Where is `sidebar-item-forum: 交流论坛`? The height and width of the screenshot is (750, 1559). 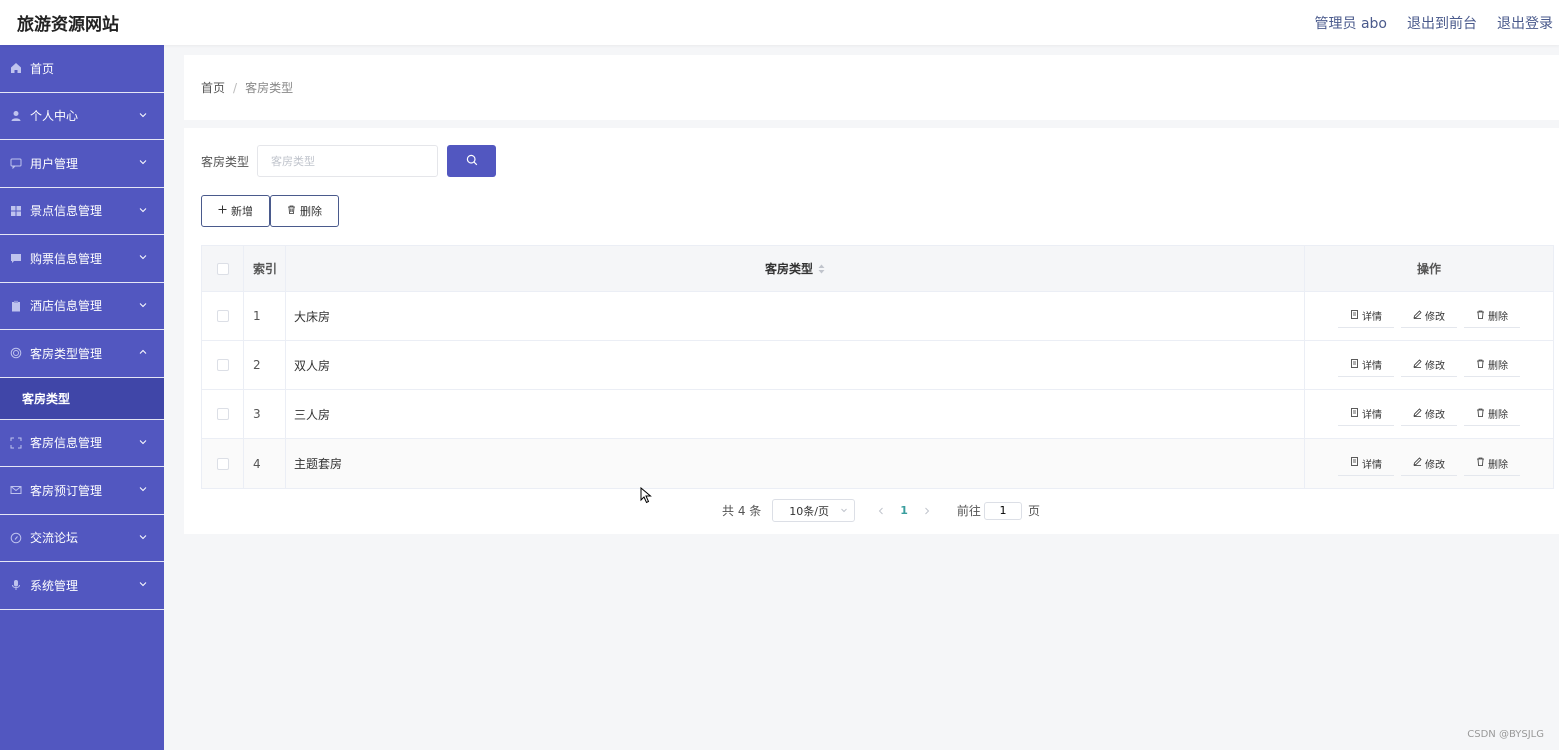 sidebar-item-forum: 交流论坛 is located at coordinates (82, 538).